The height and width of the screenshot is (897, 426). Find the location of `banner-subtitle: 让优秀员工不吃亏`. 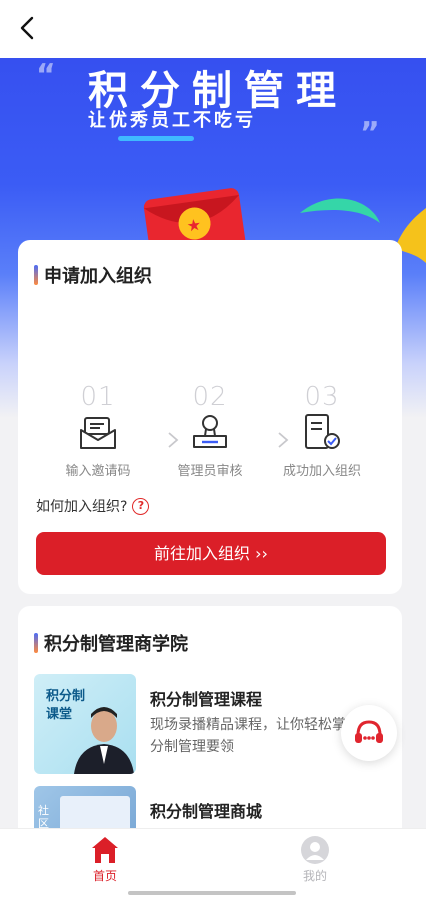

banner-subtitle: 让优秀员工不吃亏 is located at coordinates (172, 120).